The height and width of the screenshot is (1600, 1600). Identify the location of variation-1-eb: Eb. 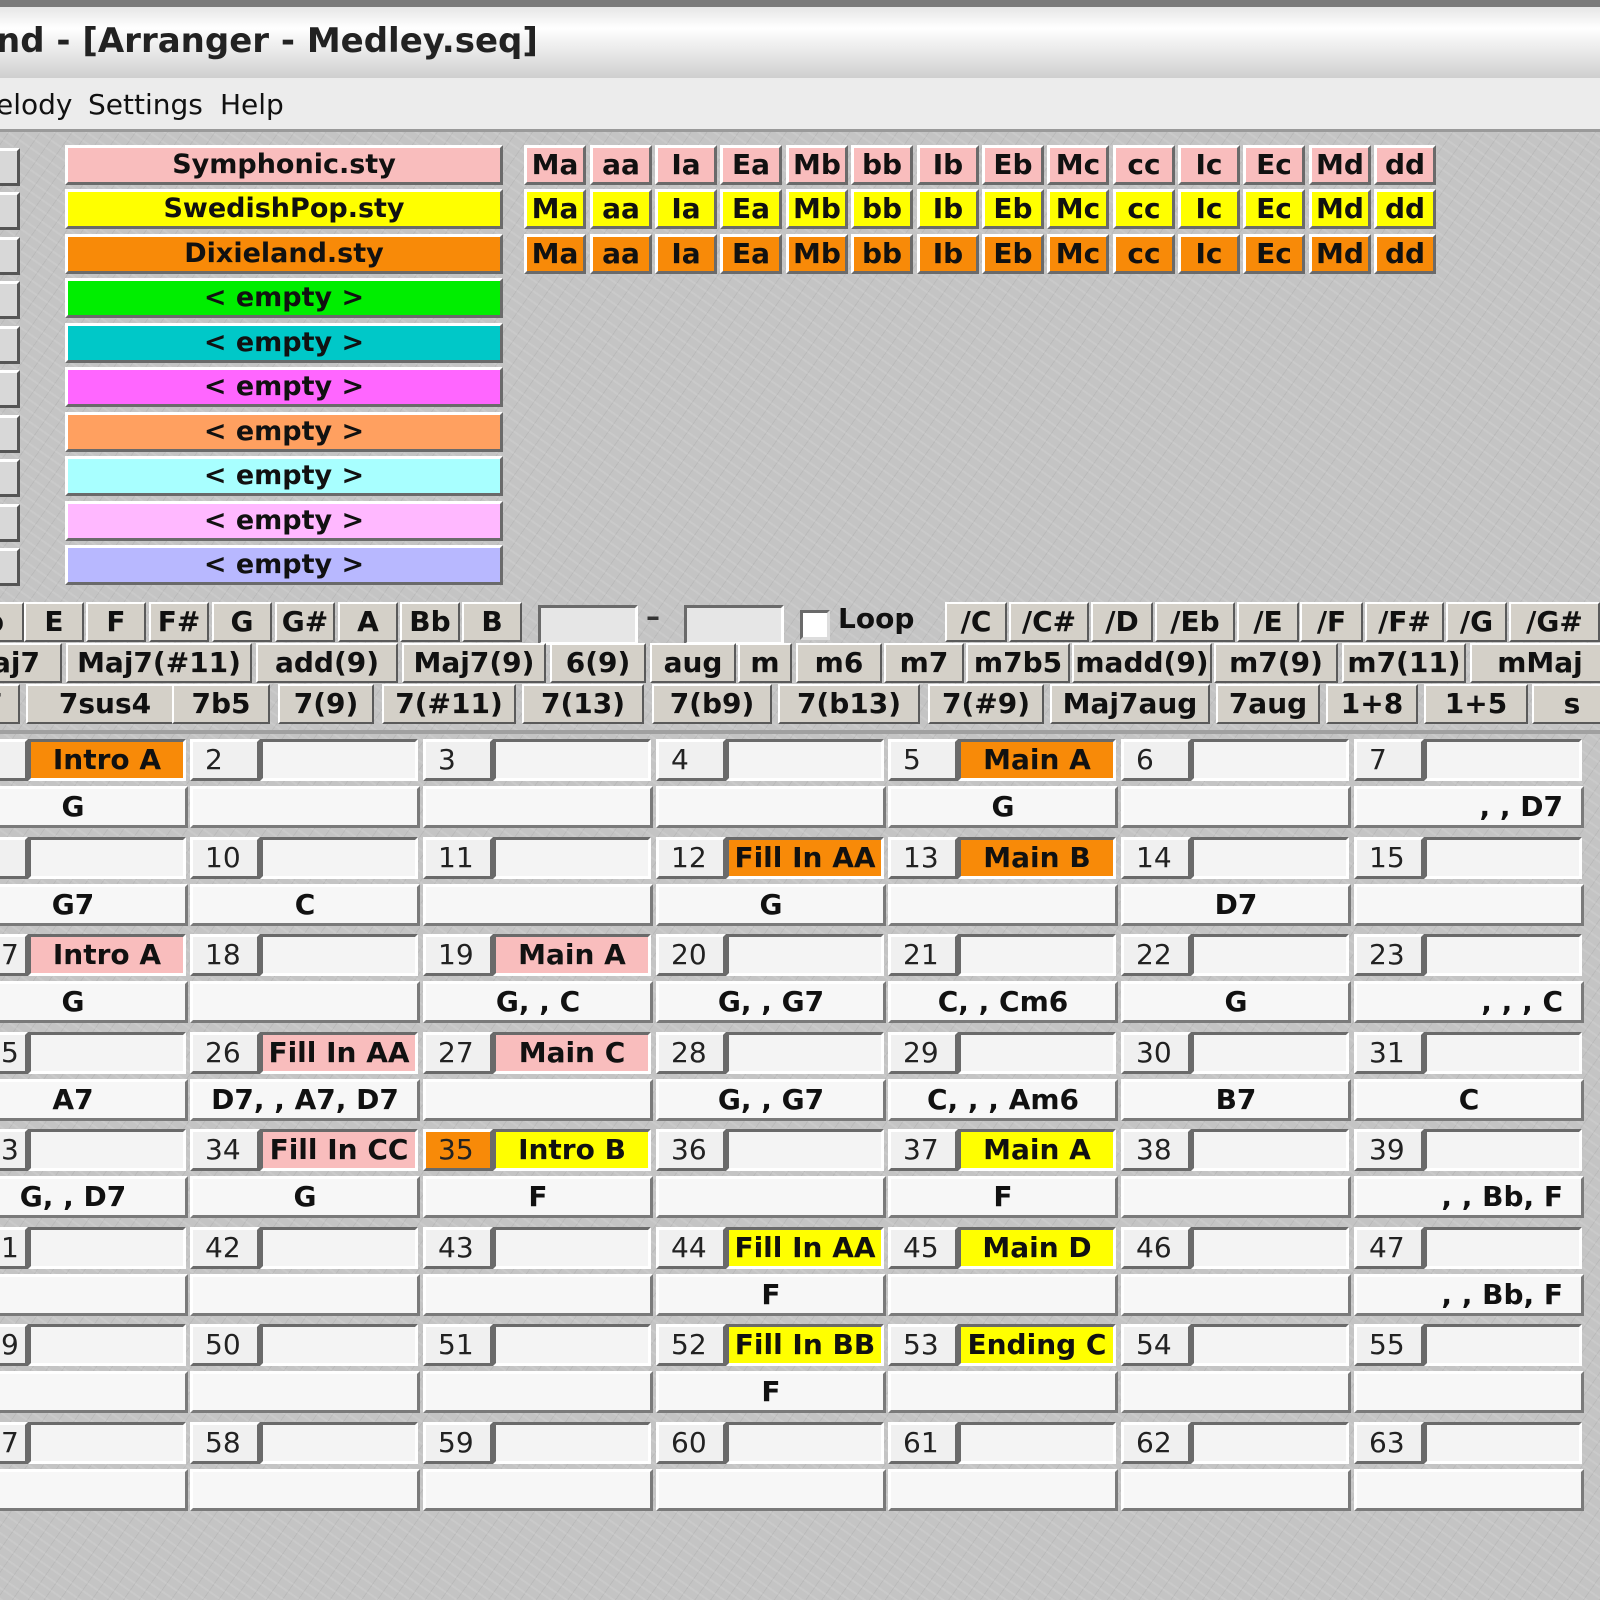
(1013, 165).